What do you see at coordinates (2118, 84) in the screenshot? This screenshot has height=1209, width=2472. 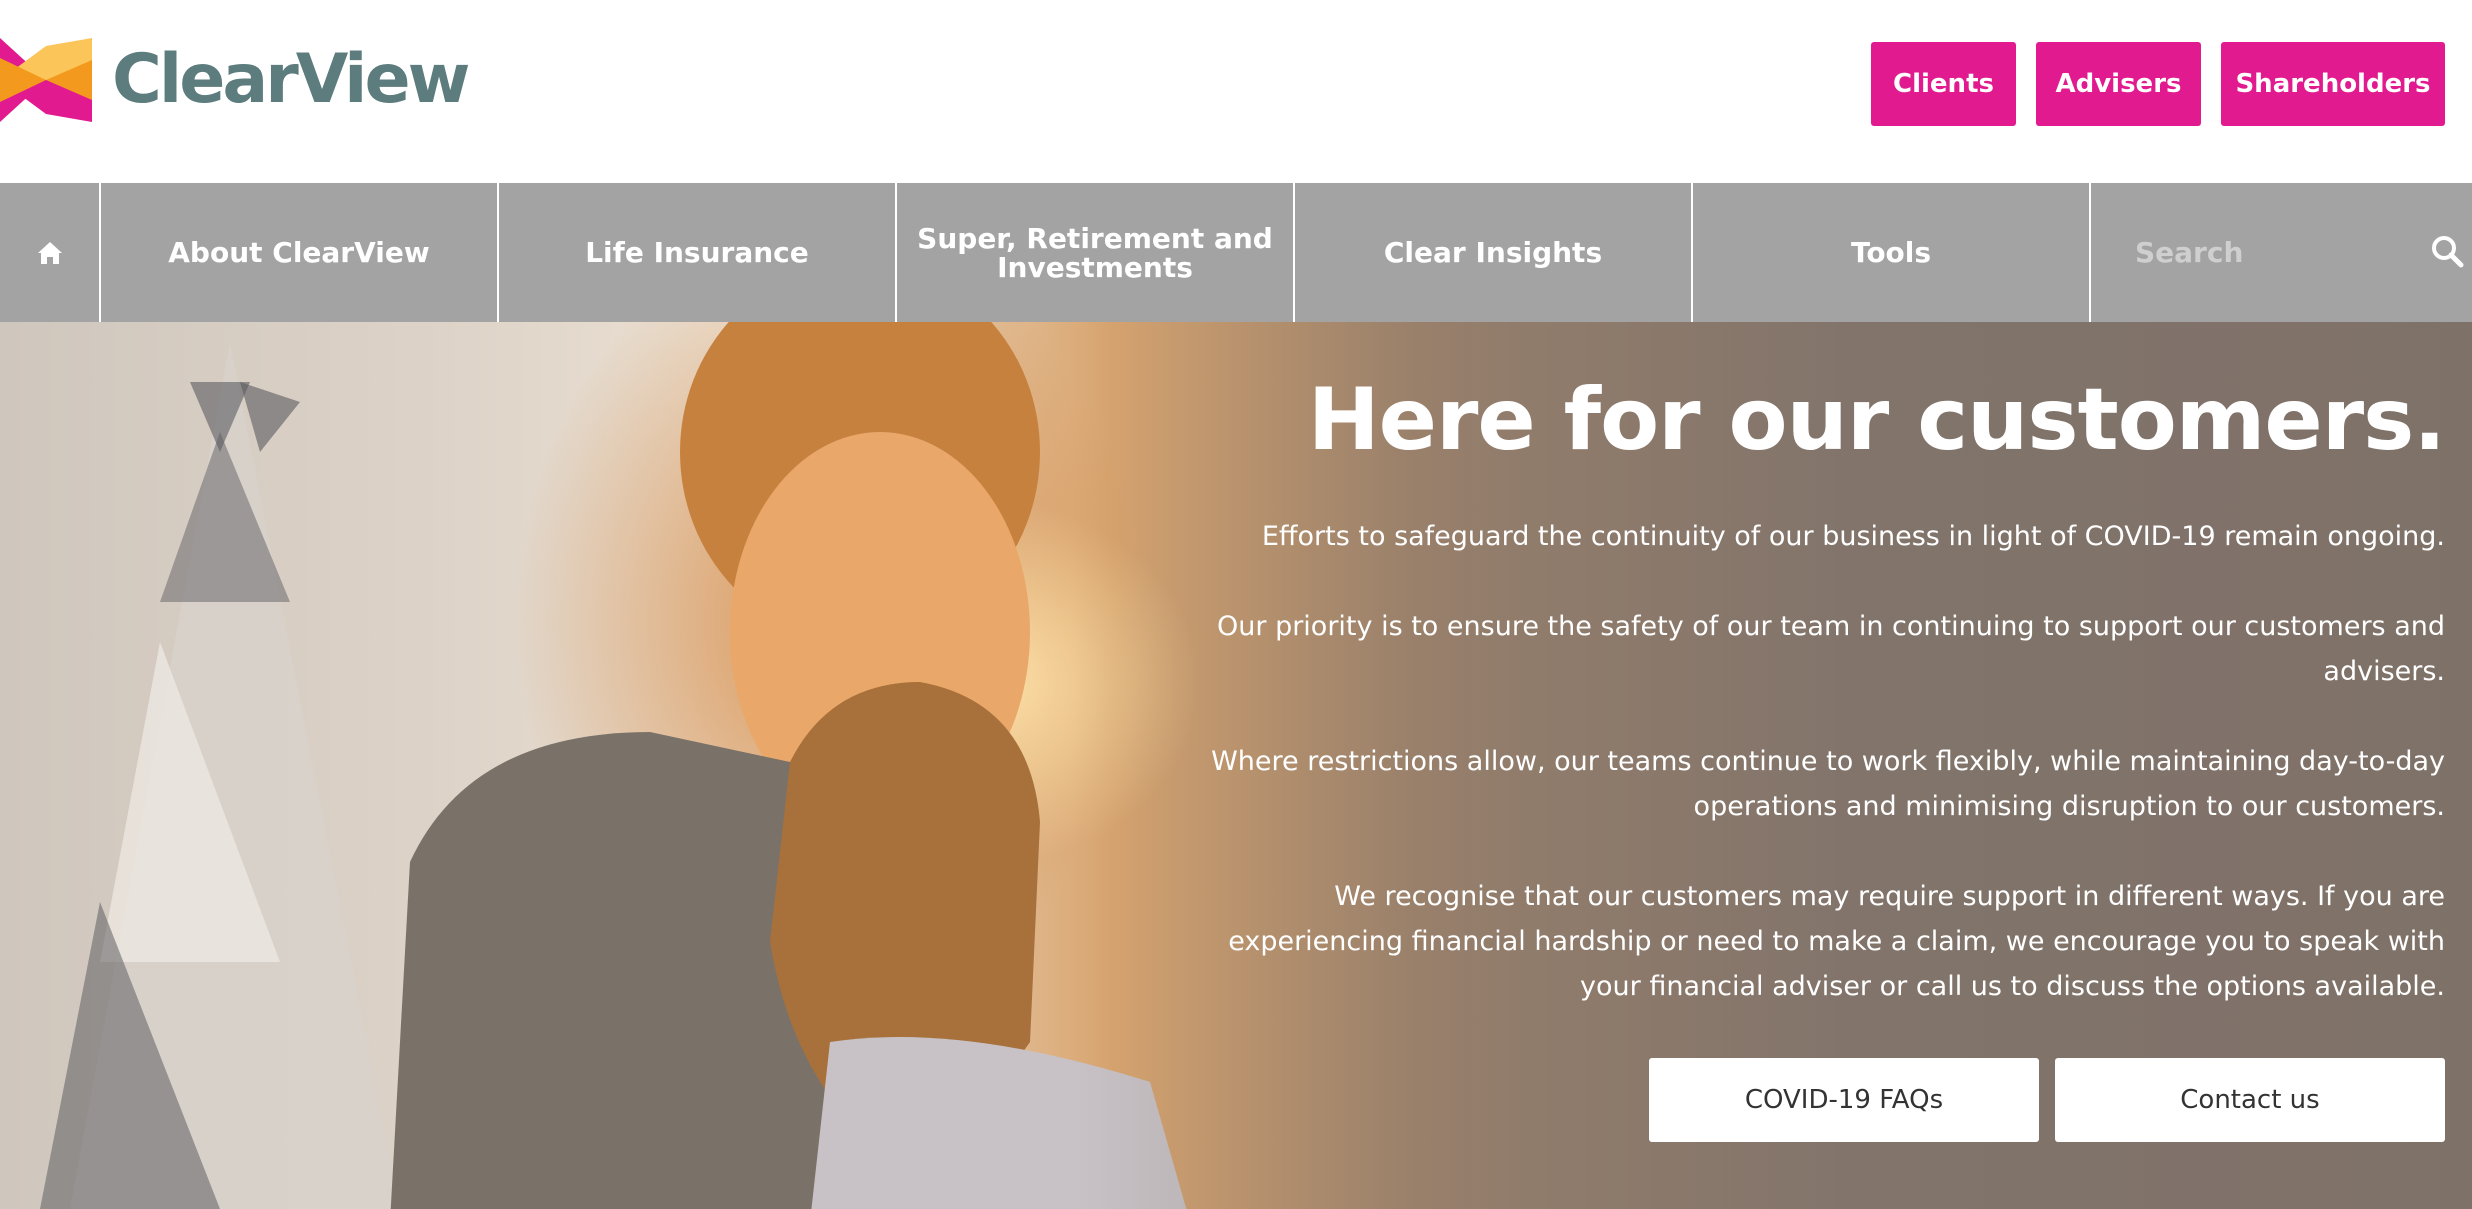 I see `advisers-button: Advisers` at bounding box center [2118, 84].